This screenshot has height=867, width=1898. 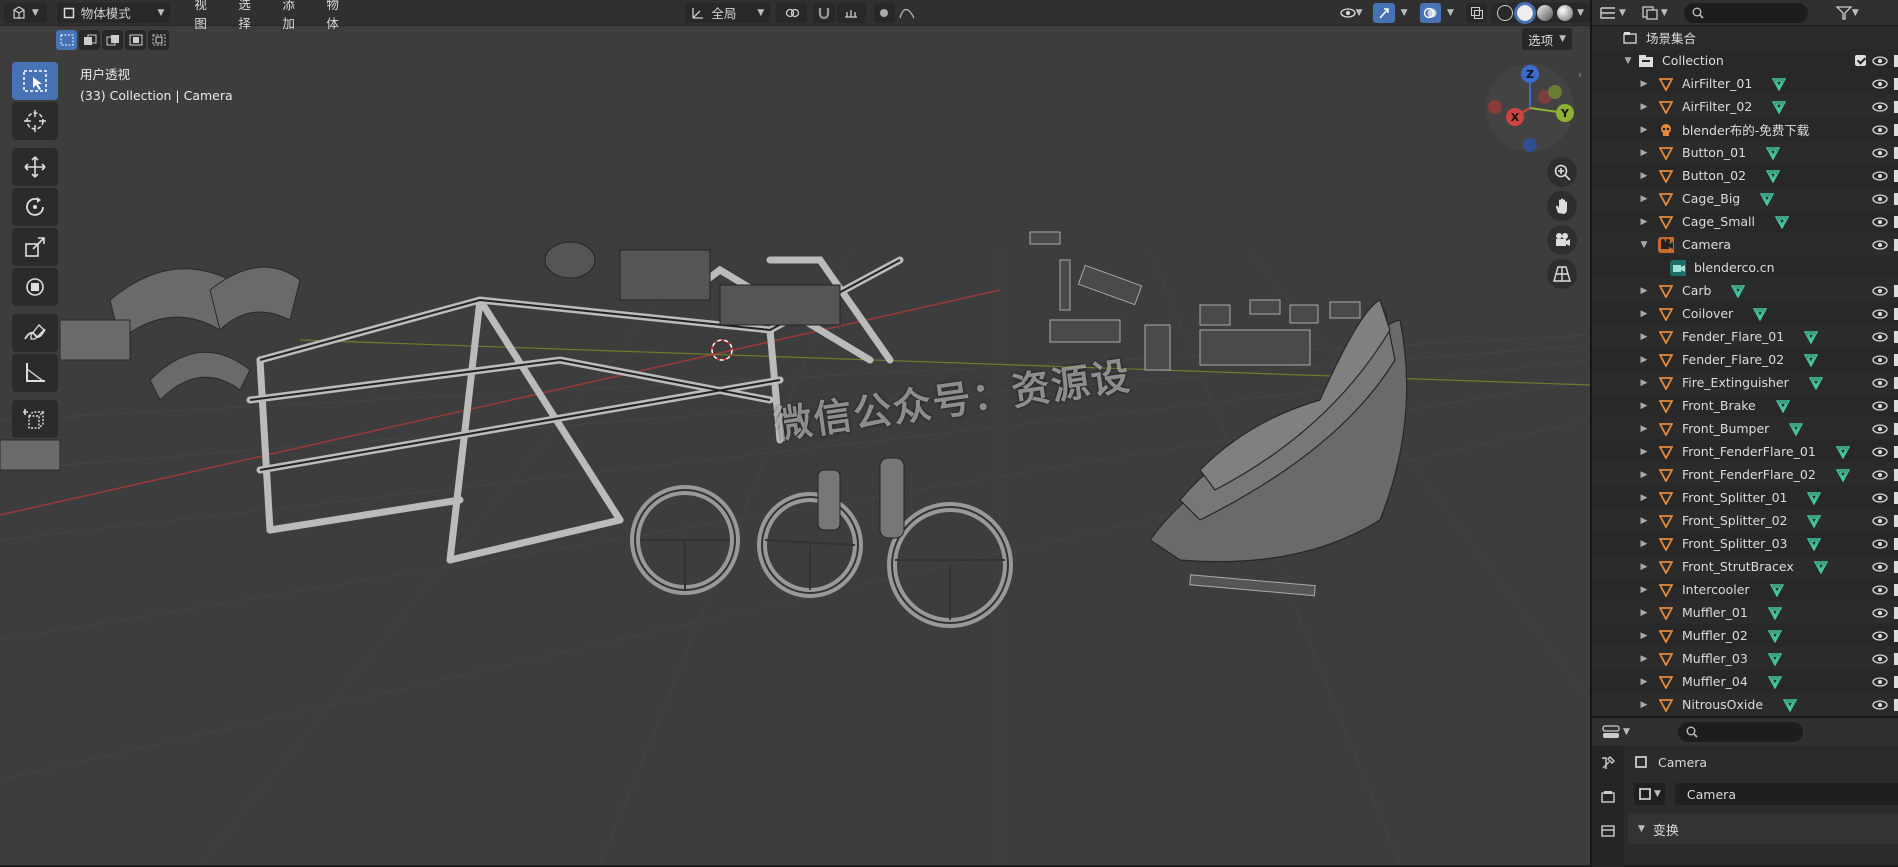 What do you see at coordinates (294, 15) in the screenshot?
I see `menu-add: 添加` at bounding box center [294, 15].